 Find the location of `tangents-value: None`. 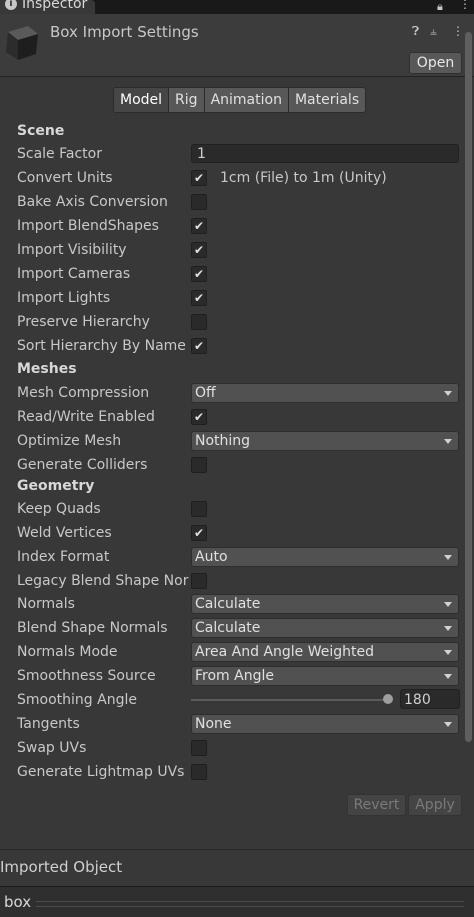

tangents-value: None is located at coordinates (213, 724).